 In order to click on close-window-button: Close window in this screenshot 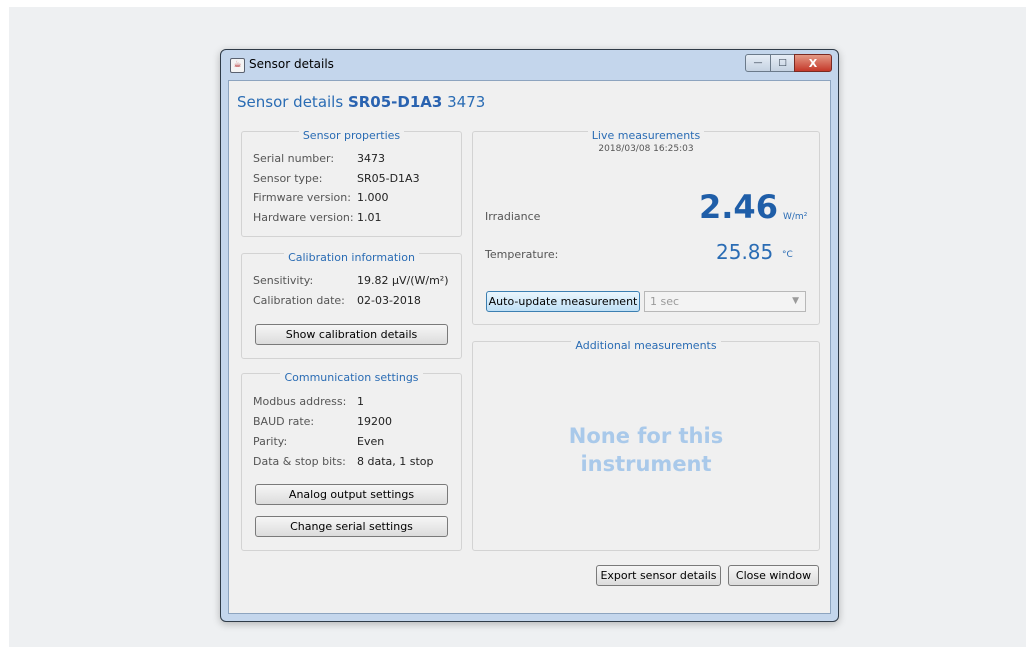, I will do `click(773, 575)`.